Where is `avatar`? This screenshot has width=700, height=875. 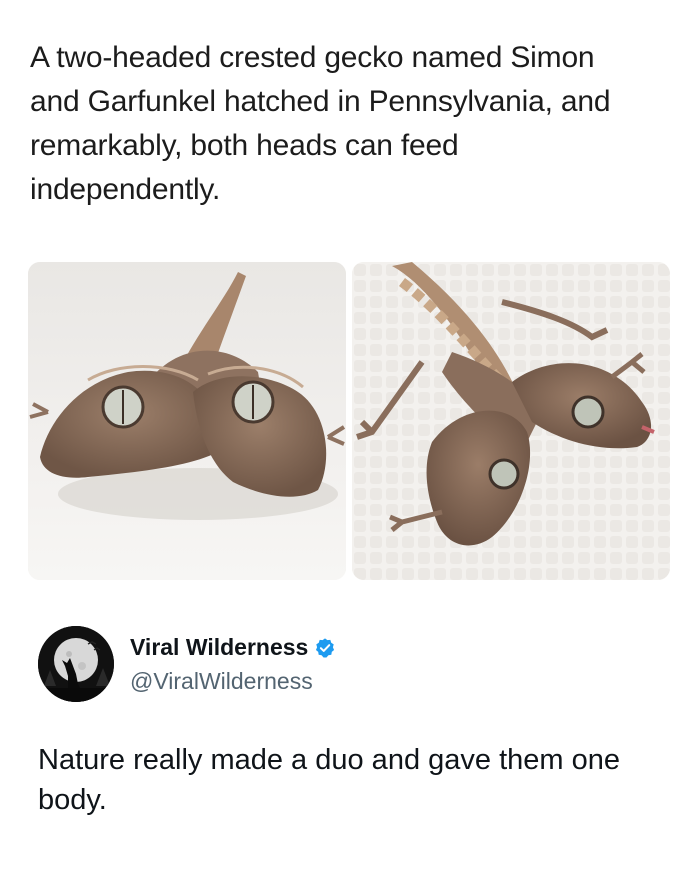 avatar is located at coordinates (76, 664).